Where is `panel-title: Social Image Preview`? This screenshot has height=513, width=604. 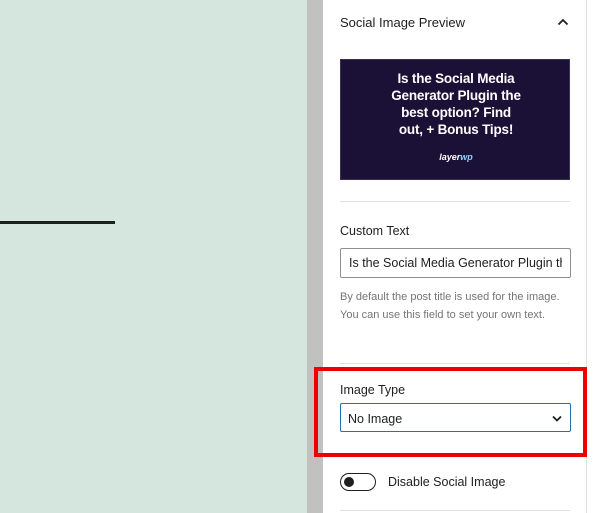
panel-title: Social Image Preview is located at coordinates (402, 22).